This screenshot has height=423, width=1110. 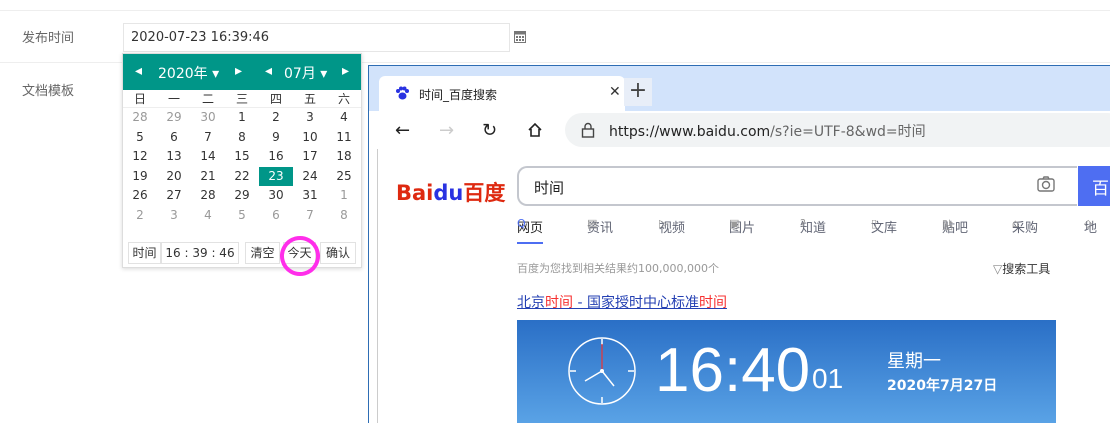 I want to click on day-cell: 17, so click(x=310, y=157).